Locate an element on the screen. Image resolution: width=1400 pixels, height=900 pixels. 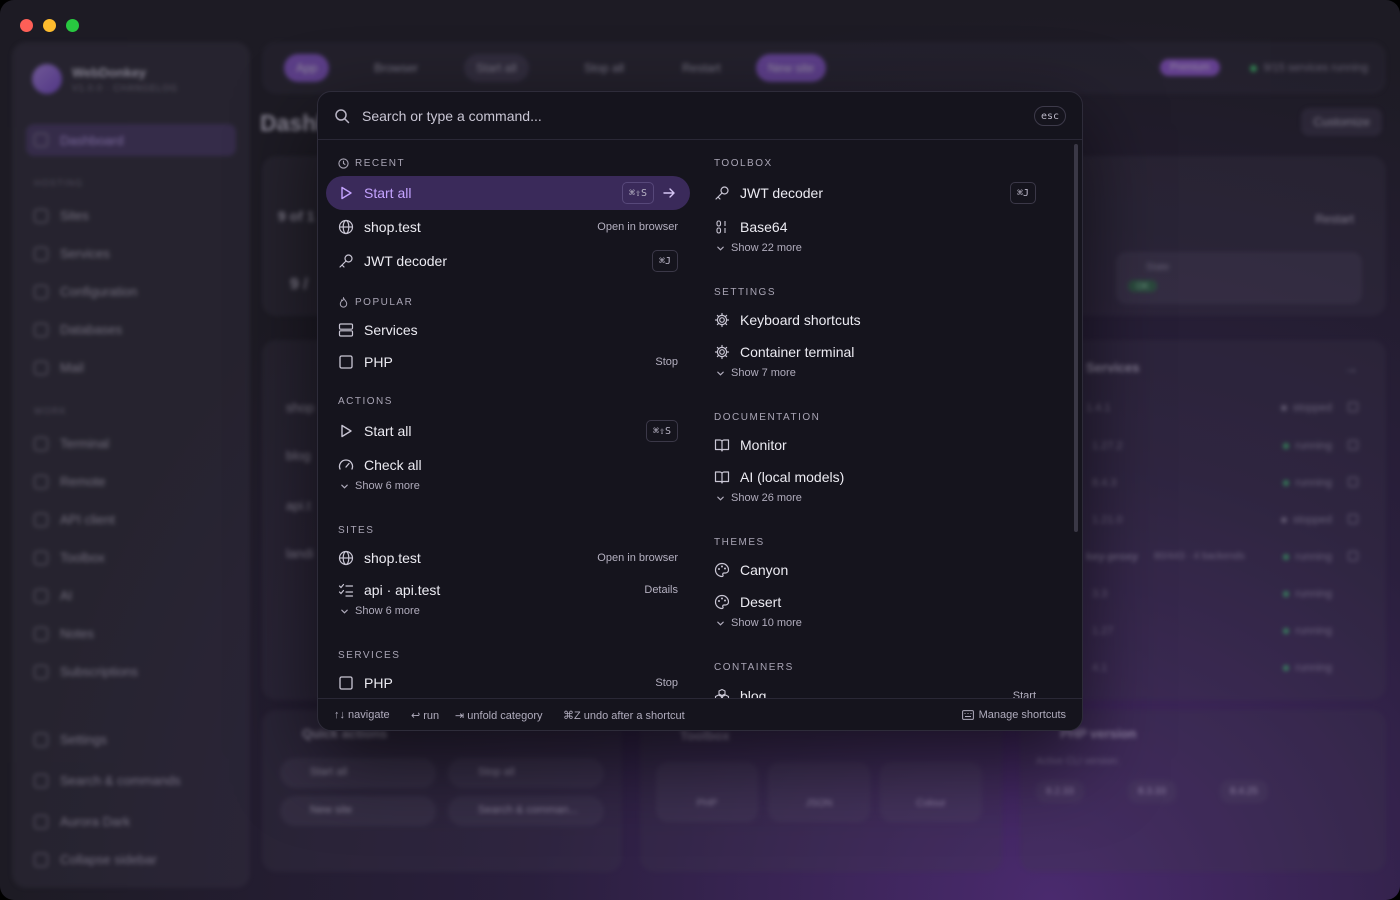
show-more-themes: Show 10 more is located at coordinates (759, 623).